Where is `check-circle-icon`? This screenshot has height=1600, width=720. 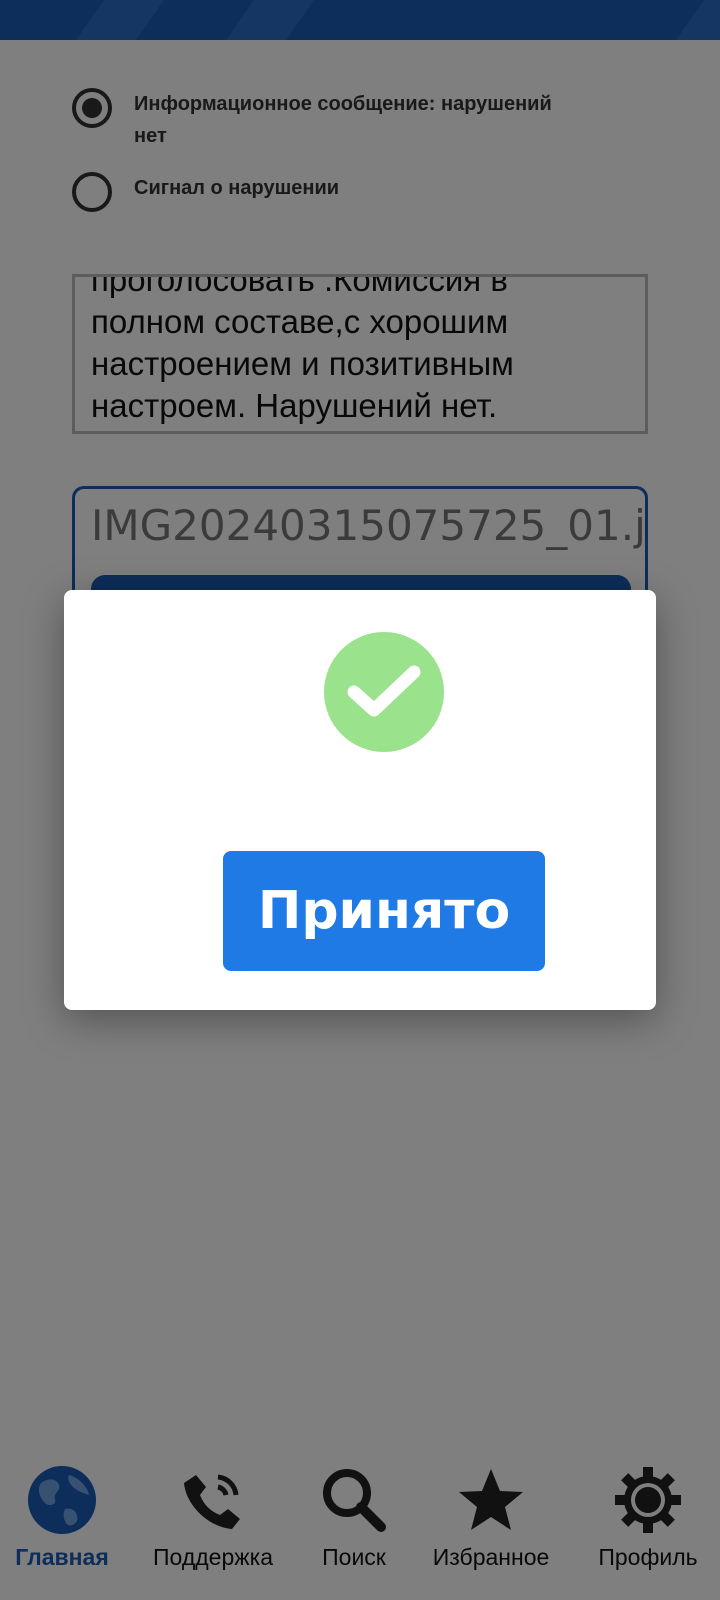 check-circle-icon is located at coordinates (384, 692).